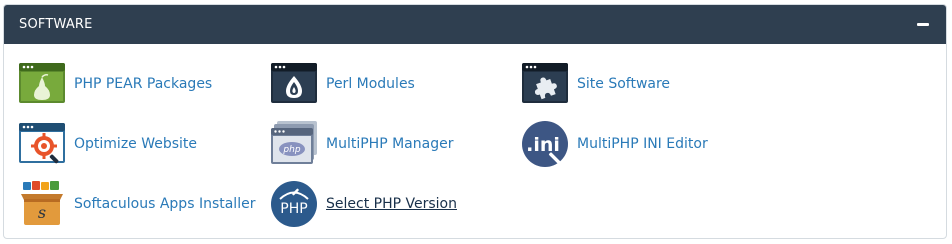 This screenshot has height=244, width=952. I want to click on multiphp-manager-link: php MultiPHP Manager, so click(361, 144).